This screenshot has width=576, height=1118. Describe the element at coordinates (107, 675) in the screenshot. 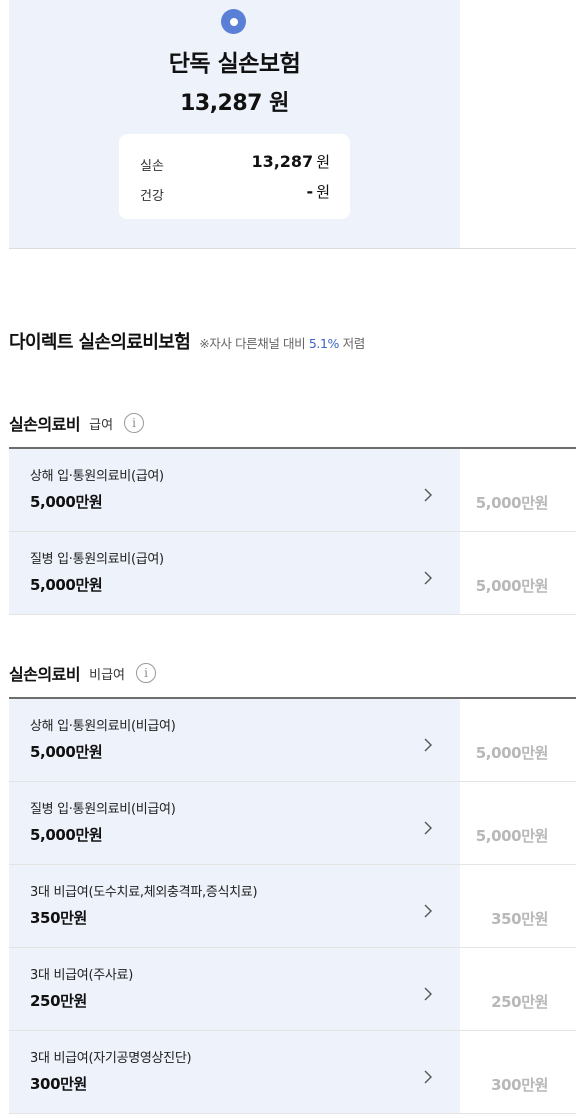

I see `section-subtitle: 비급여` at that location.